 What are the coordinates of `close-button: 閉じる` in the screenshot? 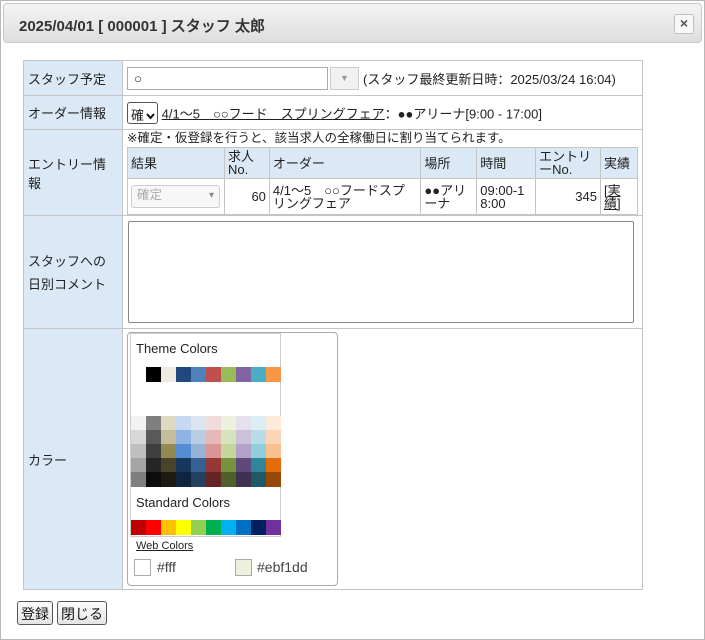 It's located at (82, 613).